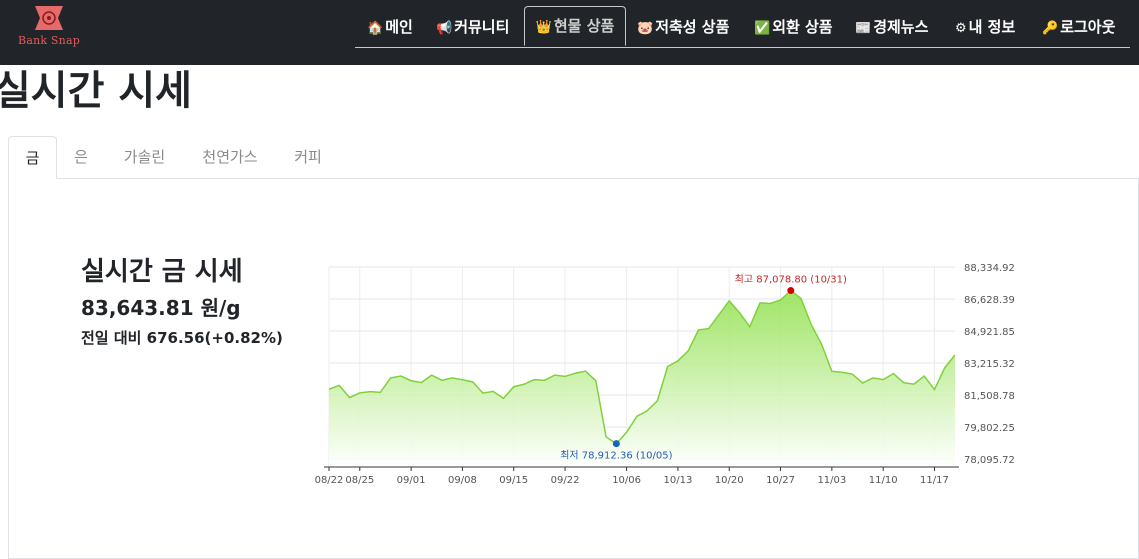  I want to click on y-tick-label: 78,095.72, so click(989, 460).